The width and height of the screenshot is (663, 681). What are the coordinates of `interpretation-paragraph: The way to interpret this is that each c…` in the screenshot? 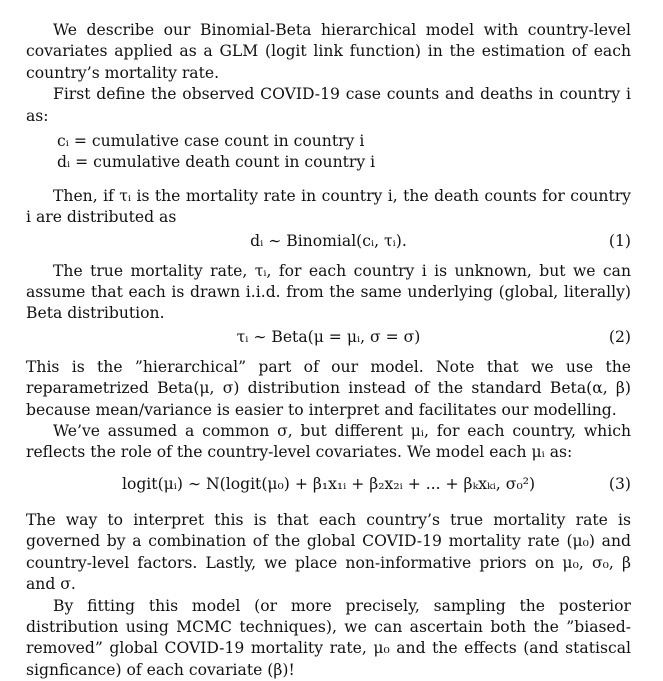 It's located at (328, 553).